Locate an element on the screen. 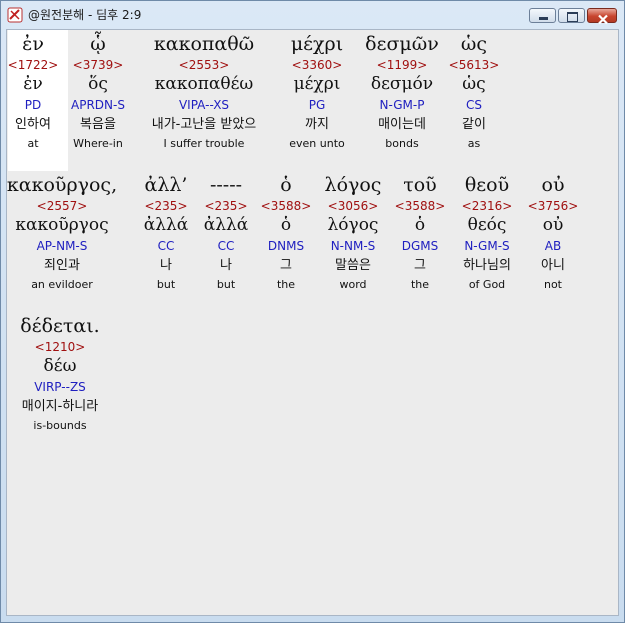 This screenshot has height=623, width=625. english-gloss: as is located at coordinates (474, 143).